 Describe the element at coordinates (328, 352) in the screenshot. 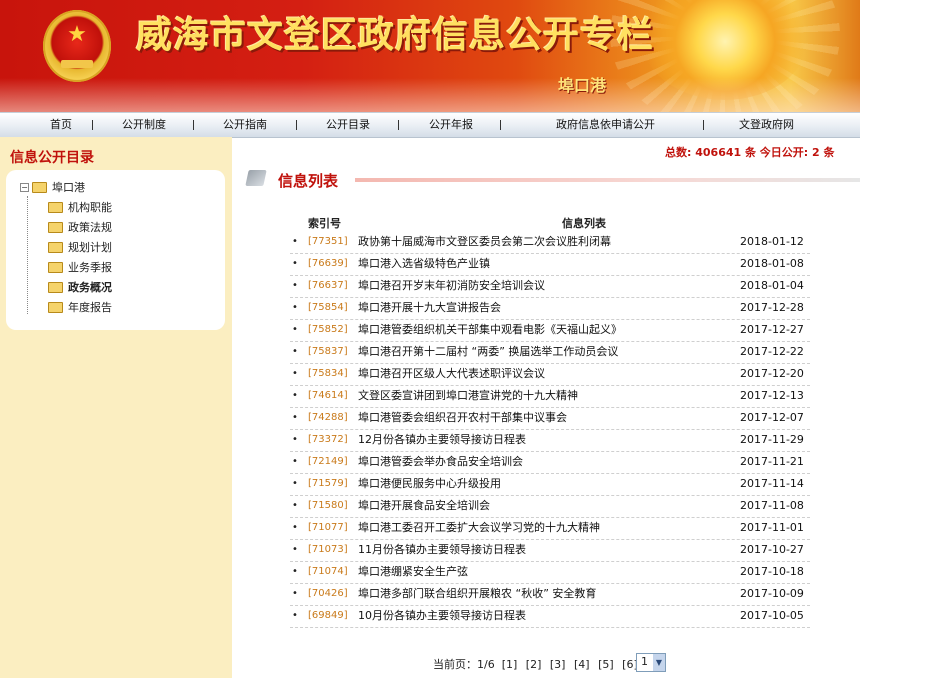

I see `index-number: [75837]` at that location.